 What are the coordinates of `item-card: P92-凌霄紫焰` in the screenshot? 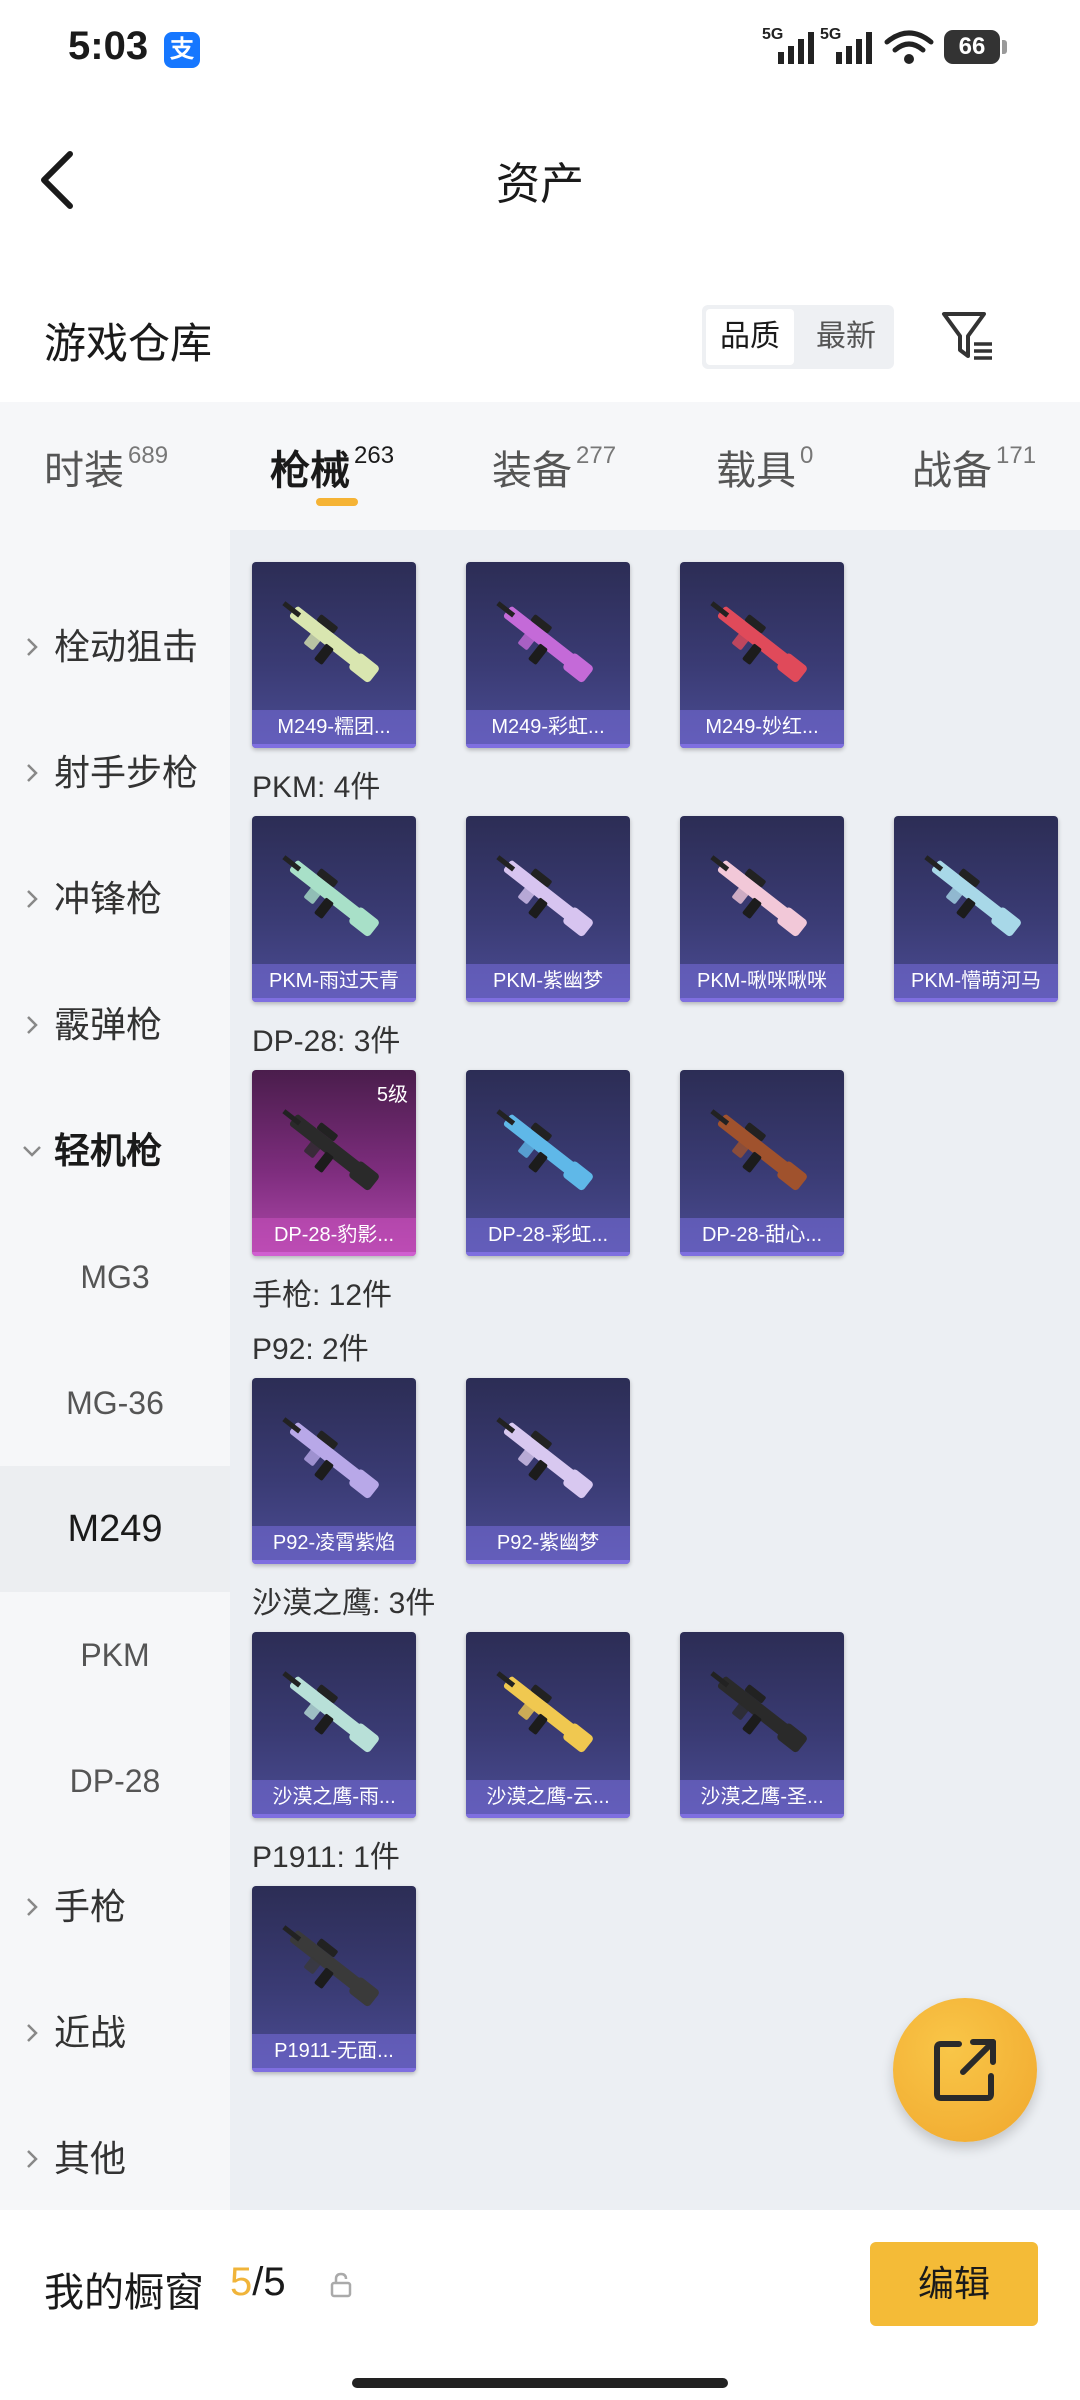 It's located at (334, 1471).